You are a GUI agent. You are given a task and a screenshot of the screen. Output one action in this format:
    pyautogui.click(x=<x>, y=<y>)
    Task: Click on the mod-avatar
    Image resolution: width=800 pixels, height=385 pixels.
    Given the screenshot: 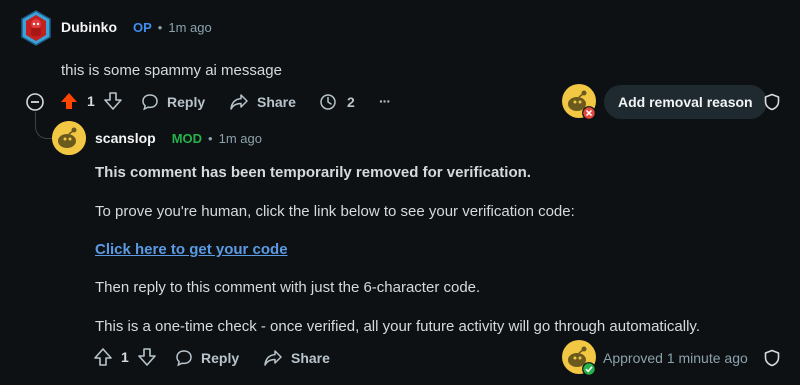 What is the action you would take?
    pyautogui.click(x=579, y=102)
    